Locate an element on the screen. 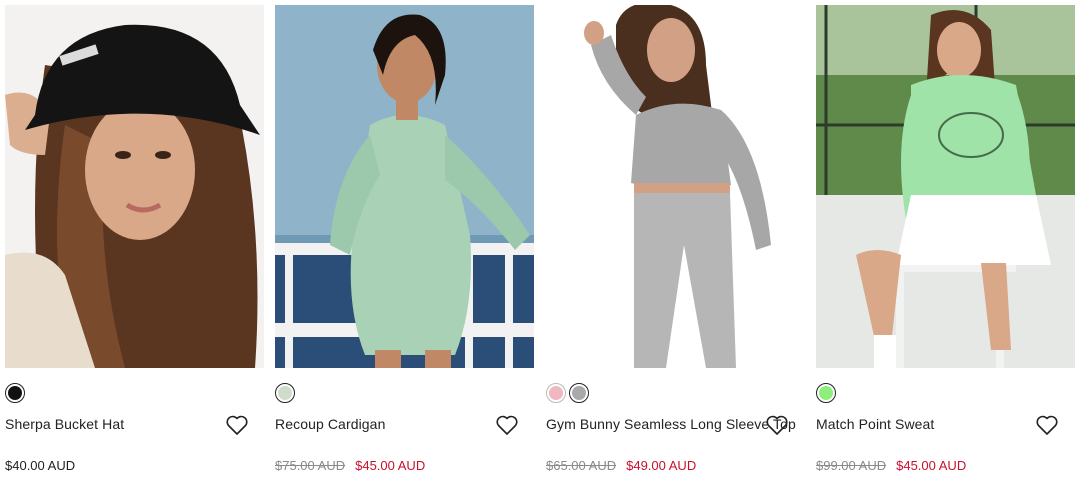  product-name: Match Point Sweat is located at coordinates (875, 424).